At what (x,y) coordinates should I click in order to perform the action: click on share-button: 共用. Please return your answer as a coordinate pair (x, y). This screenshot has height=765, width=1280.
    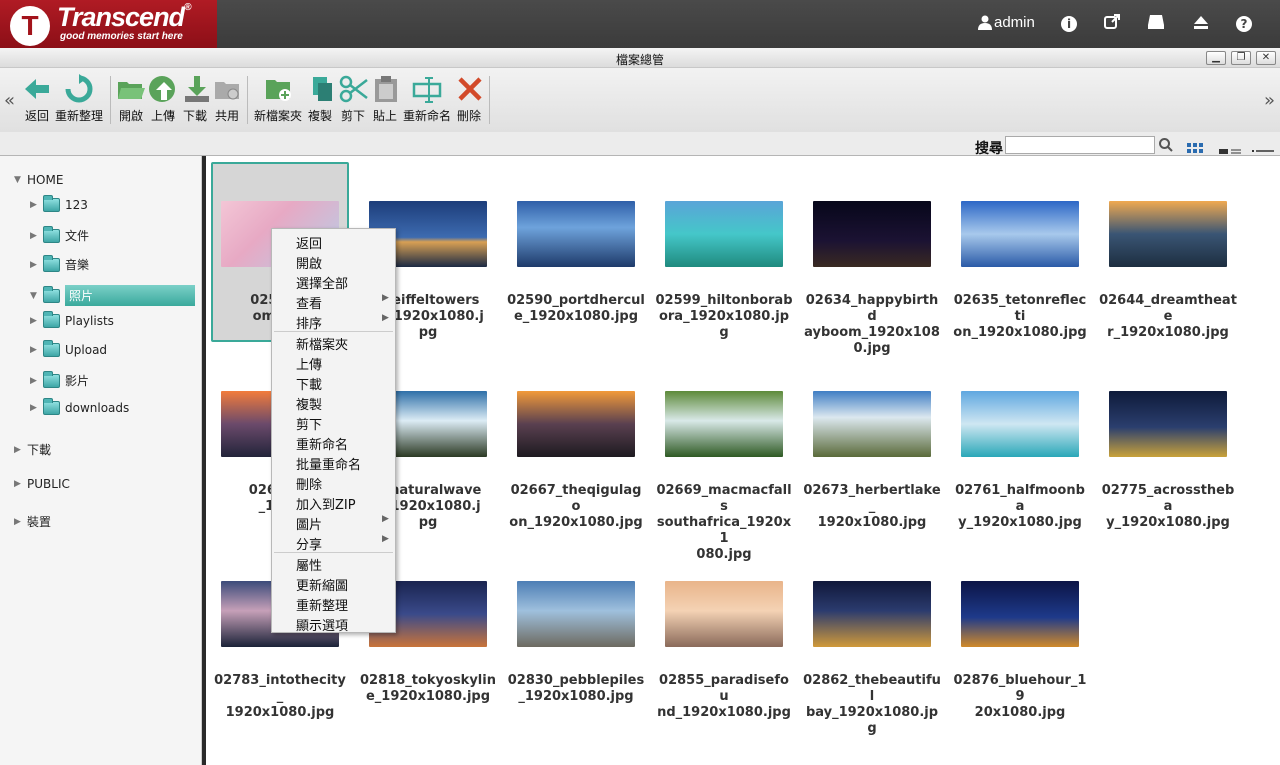
    Looking at the image, I should click on (227, 99).